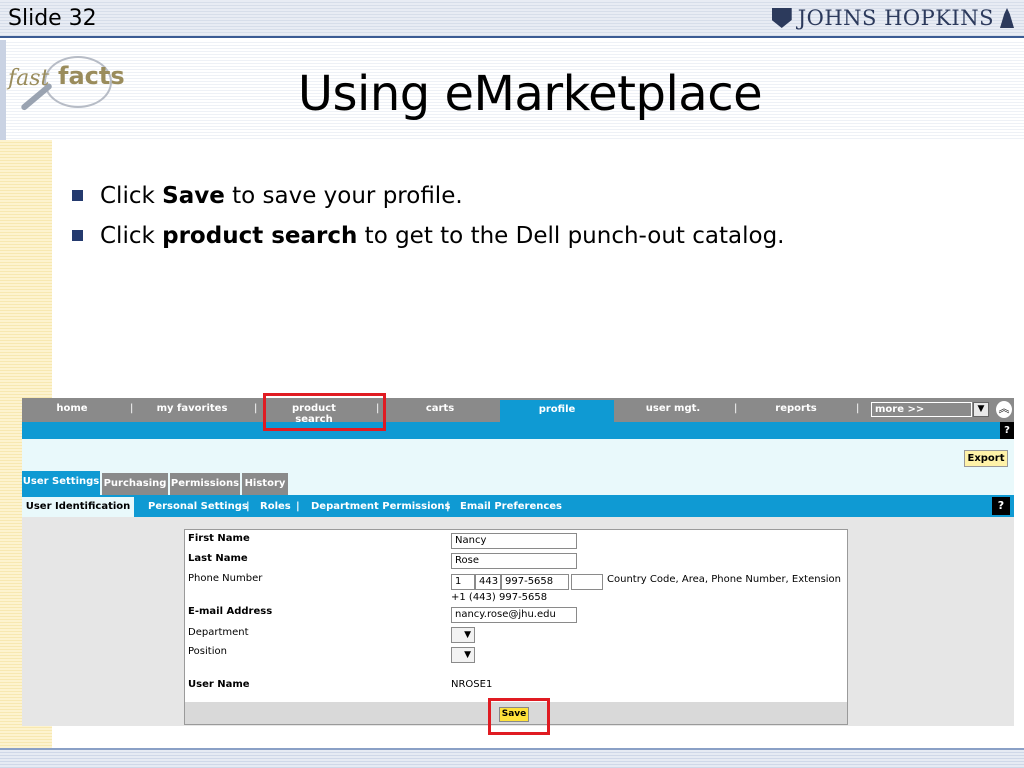  Describe the element at coordinates (514, 561) in the screenshot. I see `last-name-input: Rose` at that location.